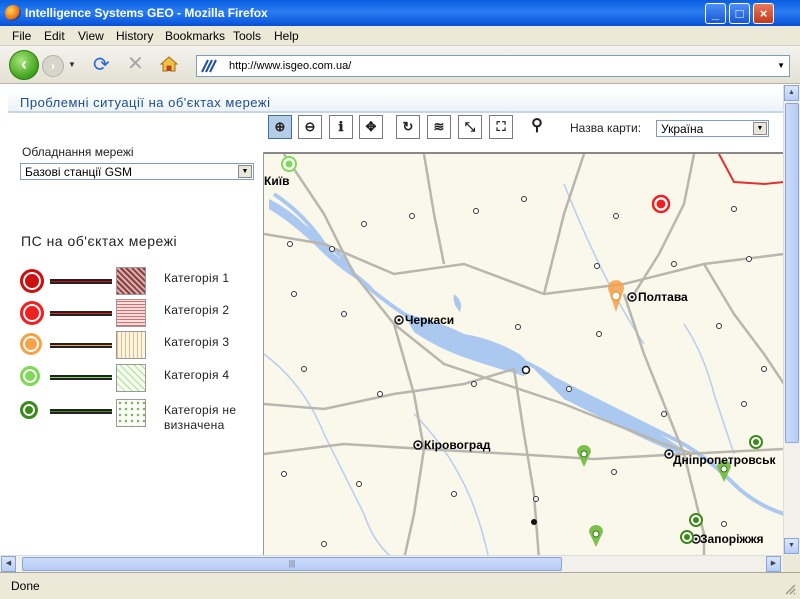 The height and width of the screenshot is (599, 800). I want to click on scrollbar-corner, so click(791, 563).